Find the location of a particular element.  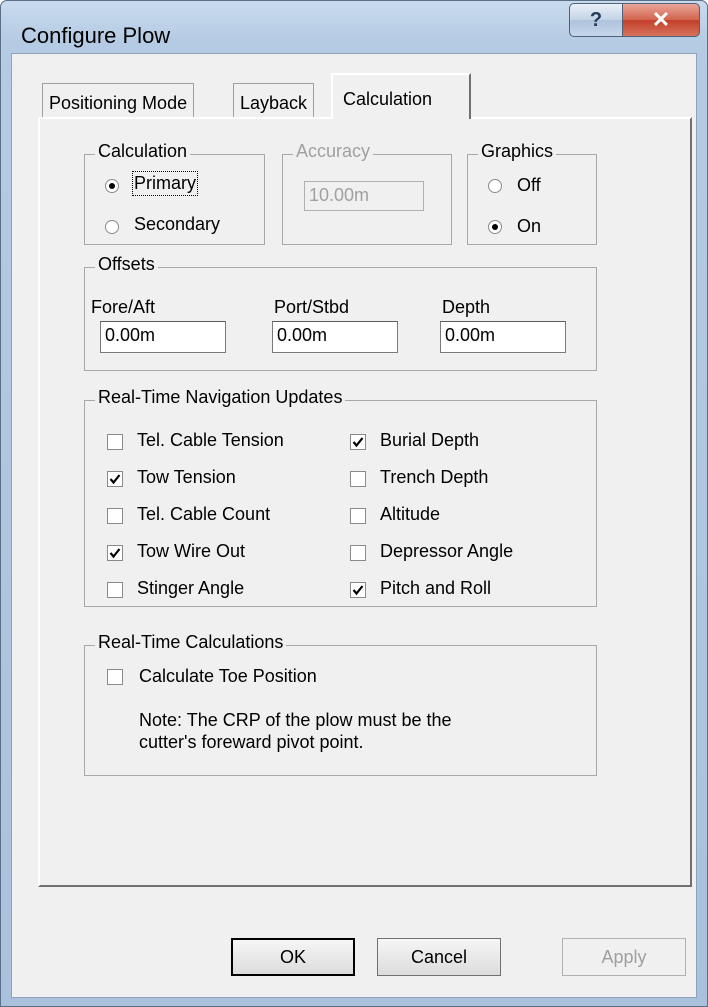

fore-aft-label: Fore/Aft is located at coordinates (123, 307).